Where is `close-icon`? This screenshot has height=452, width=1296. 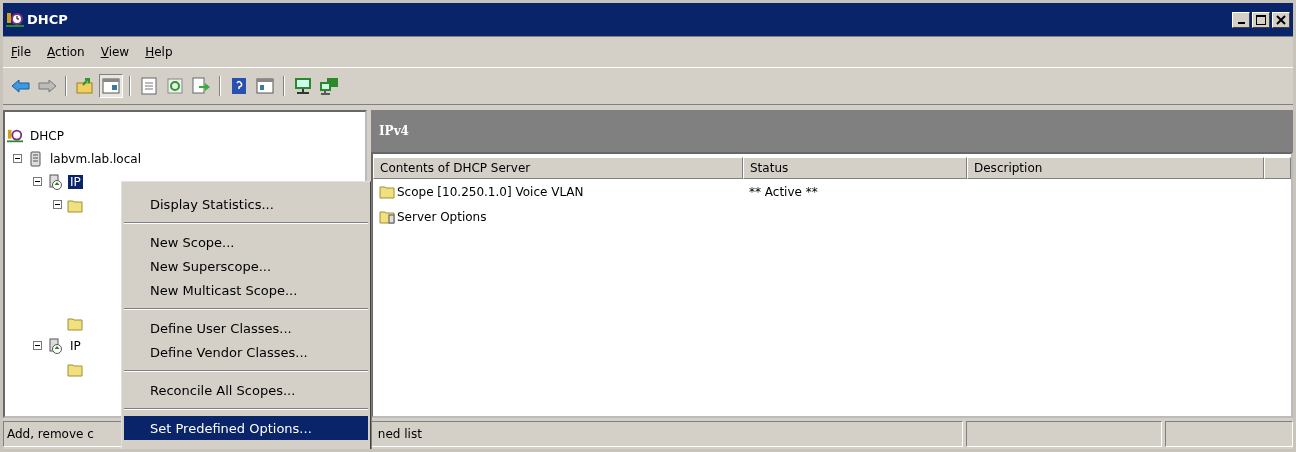 close-icon is located at coordinates (1281, 19).